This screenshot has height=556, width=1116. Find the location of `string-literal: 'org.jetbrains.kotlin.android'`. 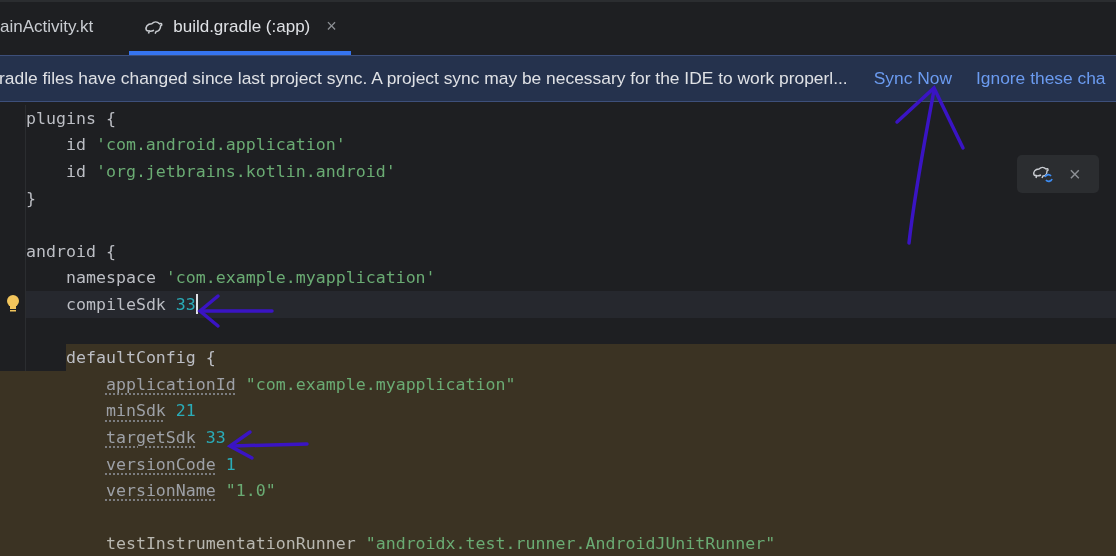

string-literal: 'org.jetbrains.kotlin.android' is located at coordinates (245, 171).